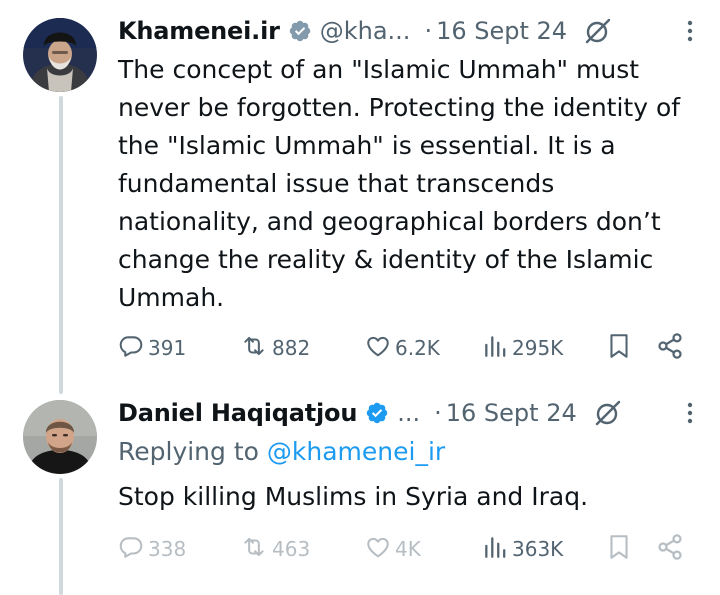 The image size is (720, 595). I want to click on like-button: 4K, so click(393, 549).